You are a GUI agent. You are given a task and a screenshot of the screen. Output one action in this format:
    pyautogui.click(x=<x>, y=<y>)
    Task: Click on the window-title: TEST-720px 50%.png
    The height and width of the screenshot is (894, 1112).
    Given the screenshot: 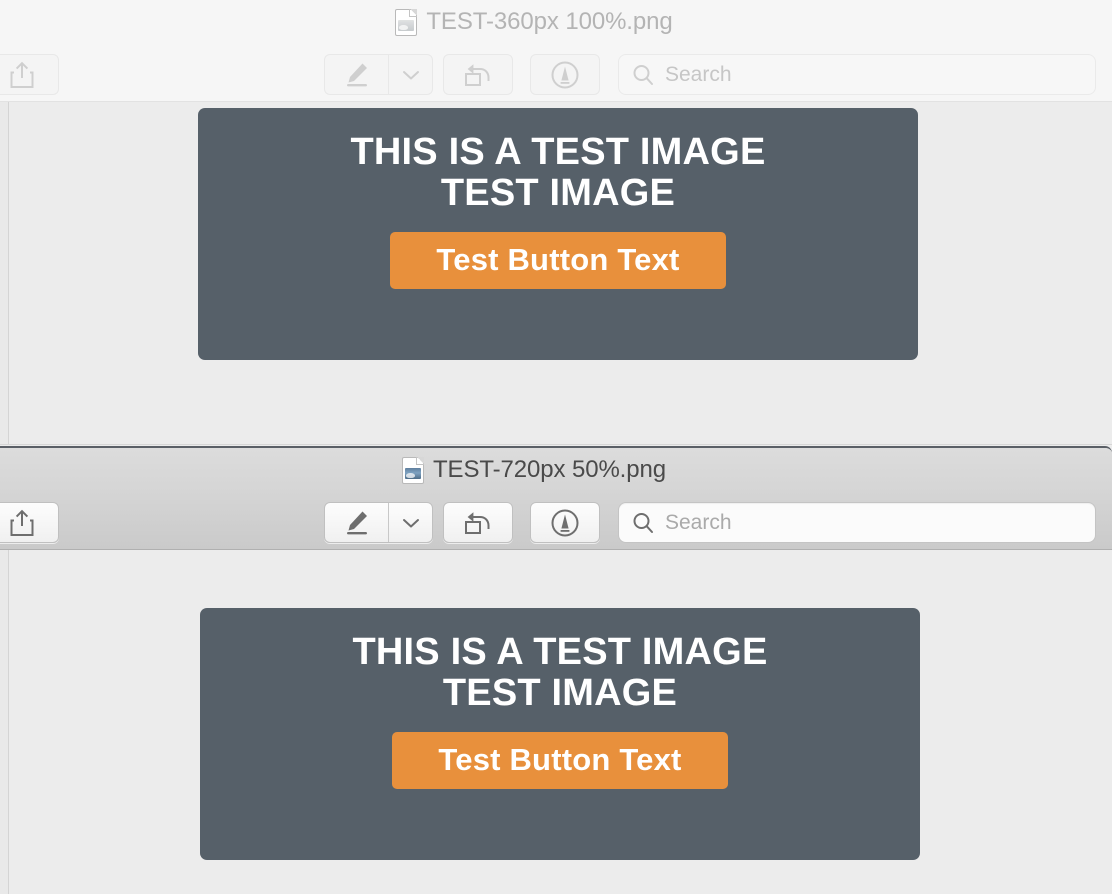 What is the action you would take?
    pyautogui.click(x=549, y=469)
    